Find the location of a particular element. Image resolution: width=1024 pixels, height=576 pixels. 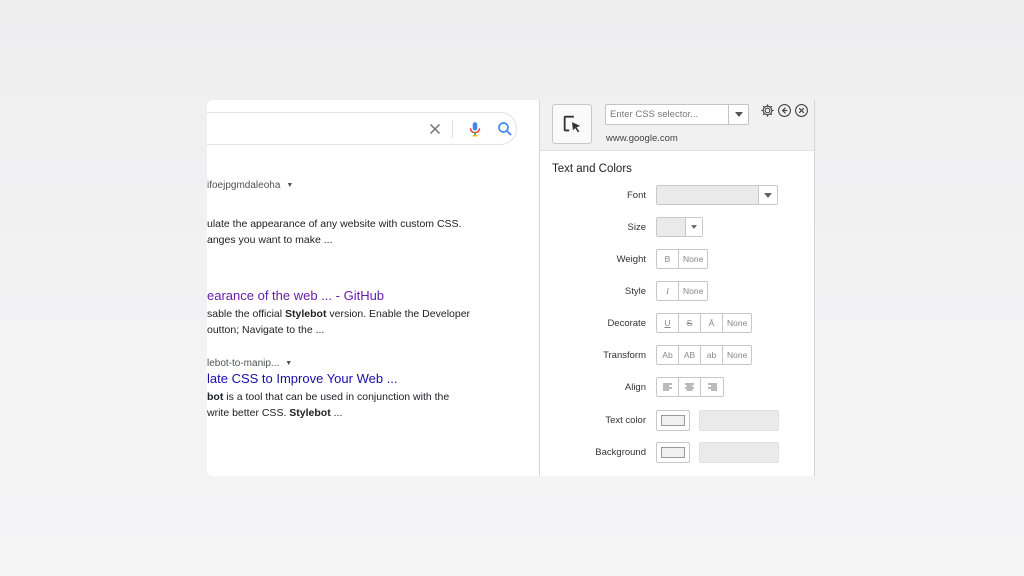

transform-button-group: Ab AB ab None is located at coordinates (704, 355).